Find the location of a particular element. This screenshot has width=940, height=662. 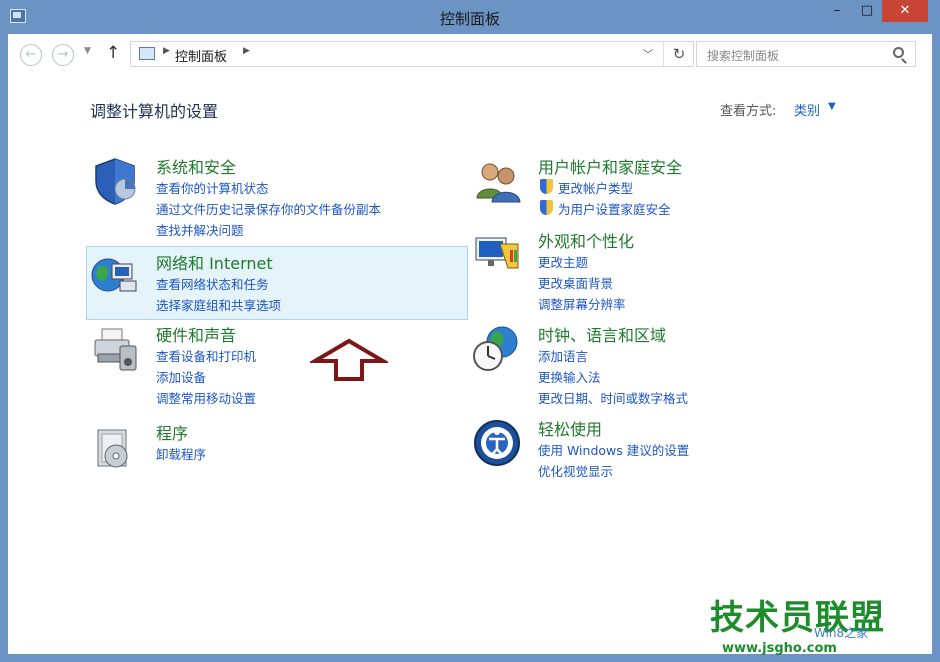

link-windows-recommended-settings: 使用 Windows 建议的设置 is located at coordinates (613, 450).